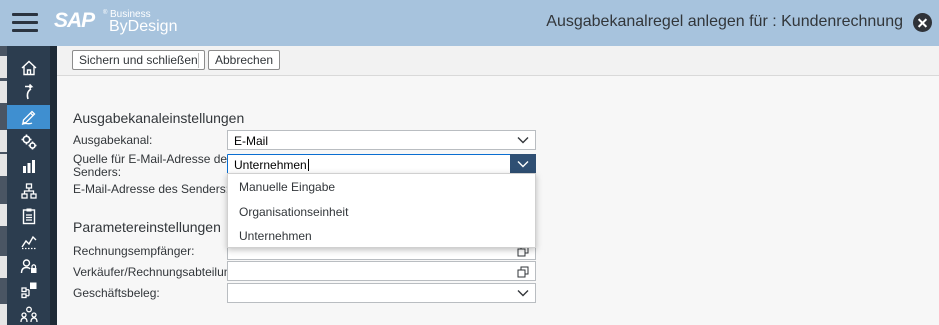  What do you see at coordinates (523, 272) in the screenshot?
I see `value-help-icon` at bounding box center [523, 272].